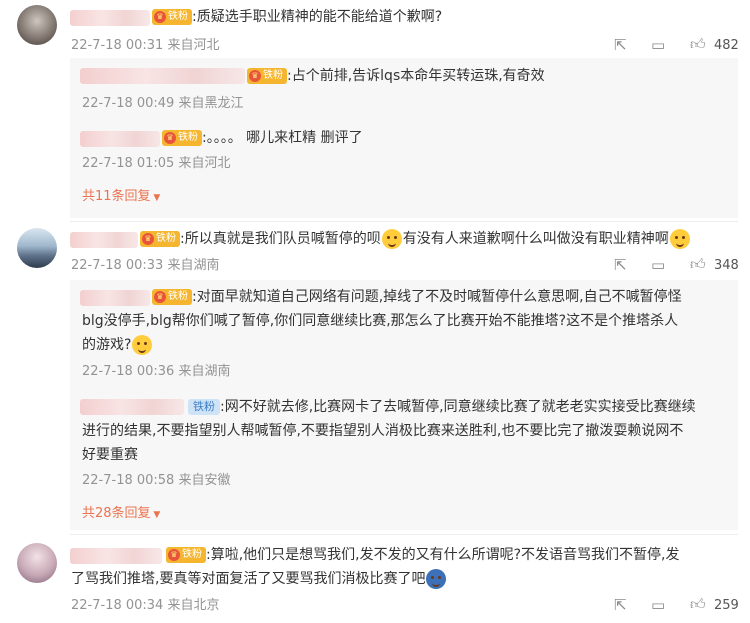 Image resolution: width=750 pixels, height=623 pixels. What do you see at coordinates (145, 45) in the screenshot?
I see `comment-meta: 22-7-18 00:31 来自河北` at bounding box center [145, 45].